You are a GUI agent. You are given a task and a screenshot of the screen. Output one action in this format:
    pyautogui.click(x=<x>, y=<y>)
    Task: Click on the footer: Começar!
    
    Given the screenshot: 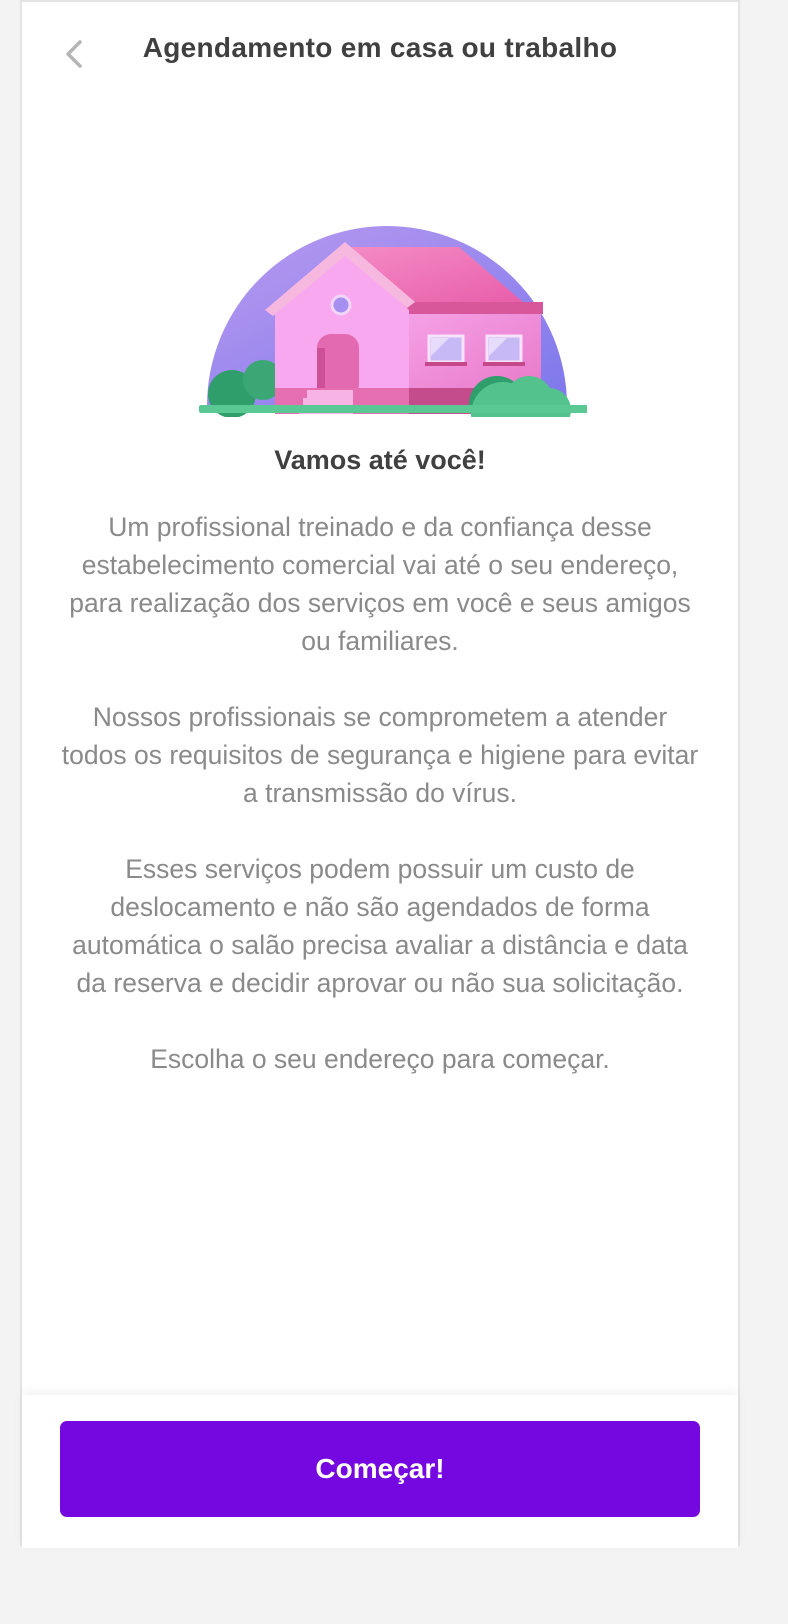 What is the action you would take?
    pyautogui.click(x=380, y=1471)
    